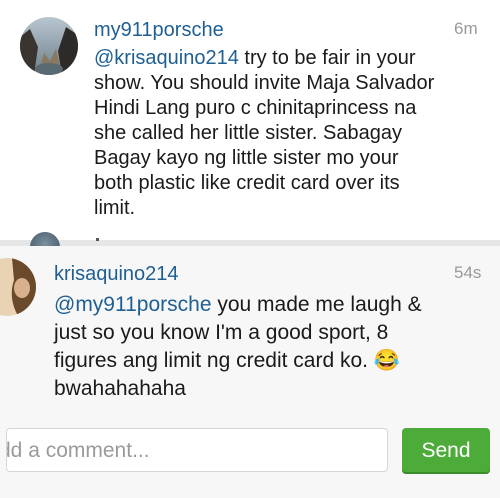 This screenshot has width=500, height=498. Describe the element at coordinates (116, 274) in the screenshot. I see `comment-username: krisaquino214` at that location.